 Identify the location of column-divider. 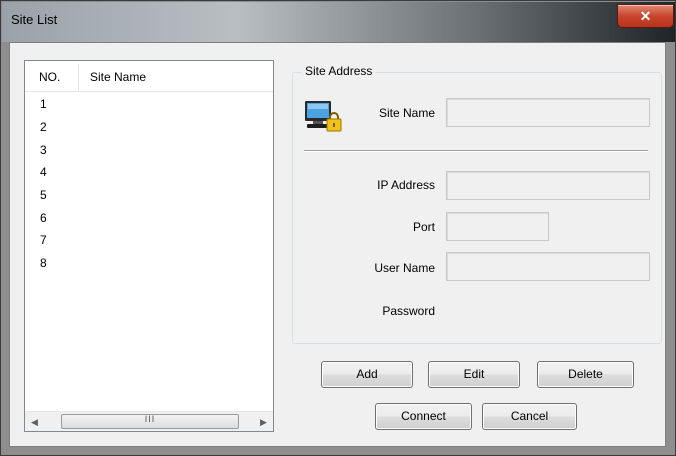
(78, 77).